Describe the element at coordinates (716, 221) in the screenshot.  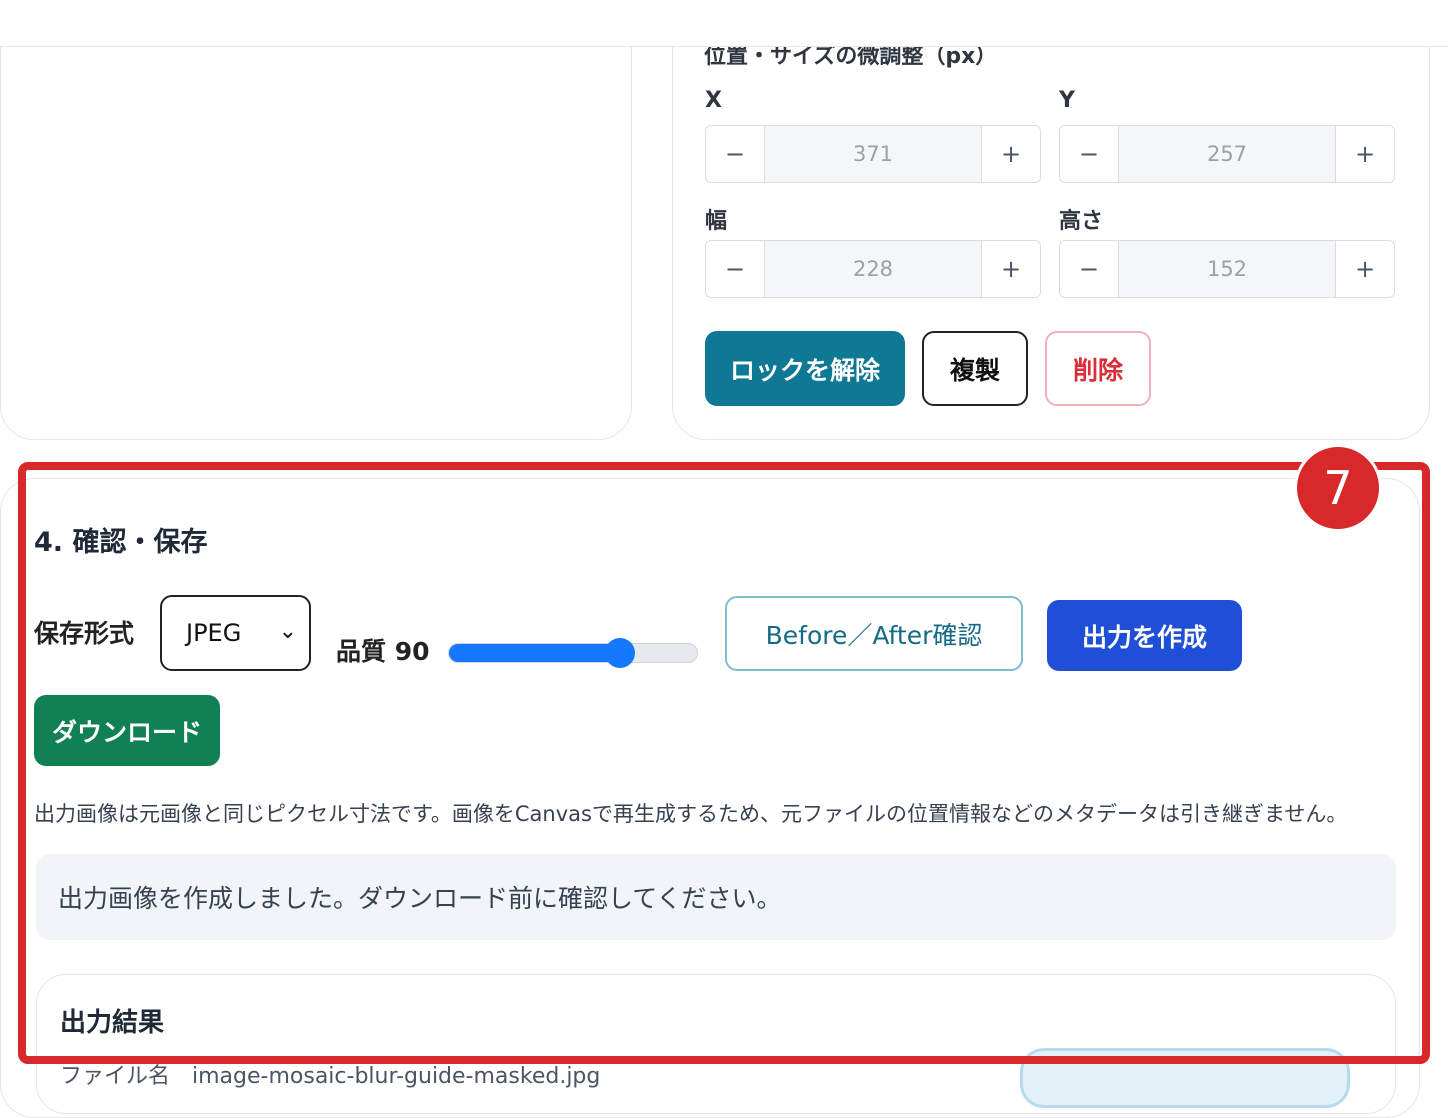
I see `width-label: 幅` at that location.